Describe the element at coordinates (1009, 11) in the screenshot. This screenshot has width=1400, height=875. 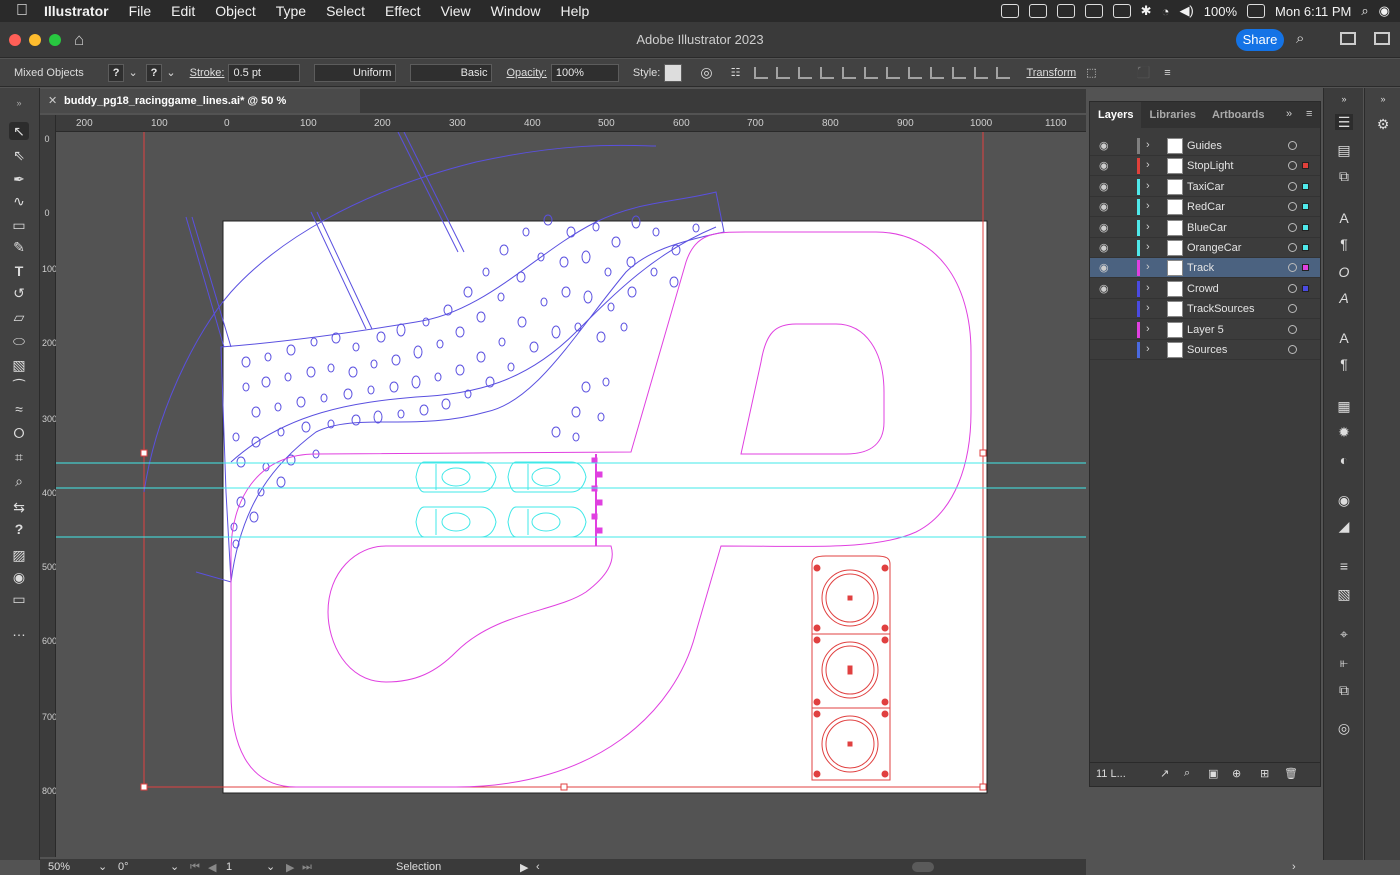
I see `creative-cloud-icon` at that location.